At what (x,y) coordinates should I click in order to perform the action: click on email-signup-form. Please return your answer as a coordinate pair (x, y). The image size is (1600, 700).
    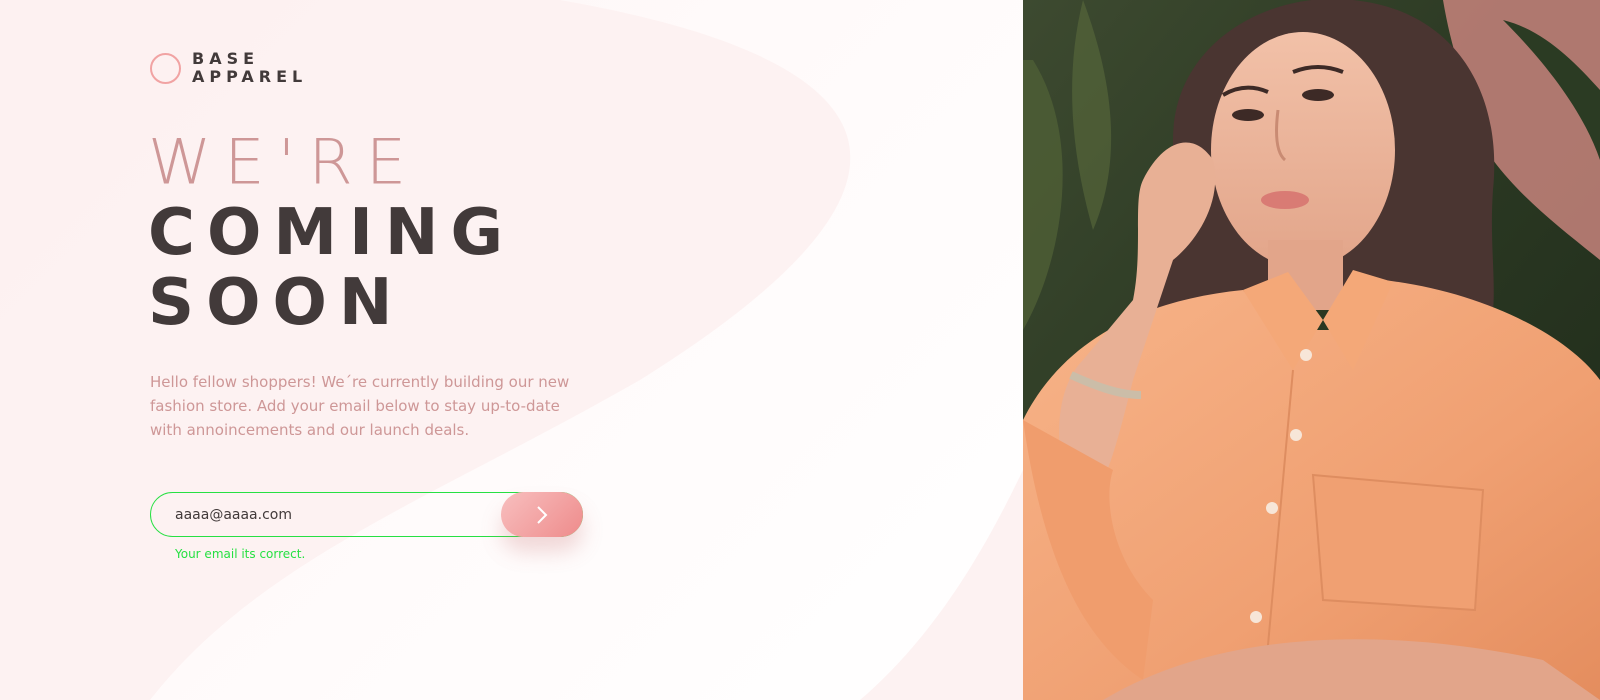
    Looking at the image, I should click on (366, 514).